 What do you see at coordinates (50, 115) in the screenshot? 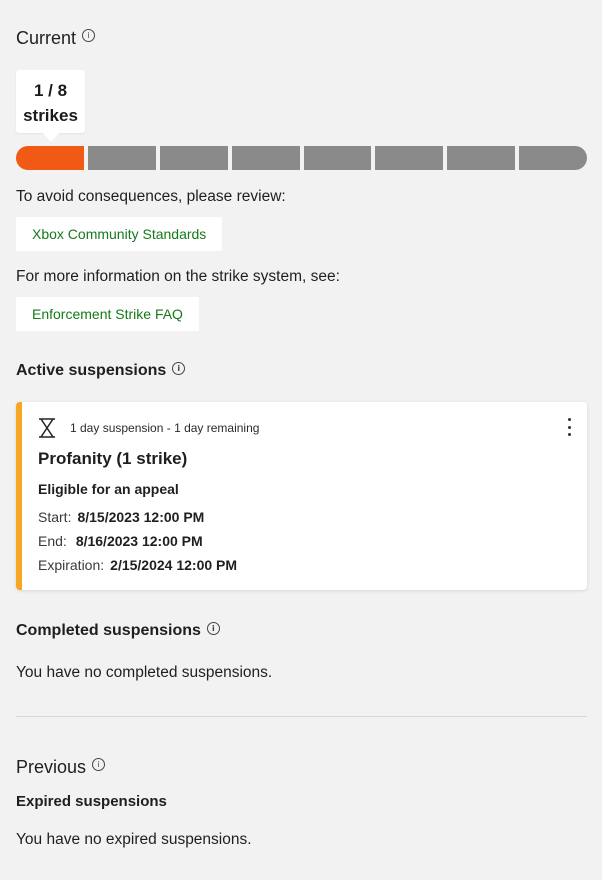
I see `strike-label: strikes` at bounding box center [50, 115].